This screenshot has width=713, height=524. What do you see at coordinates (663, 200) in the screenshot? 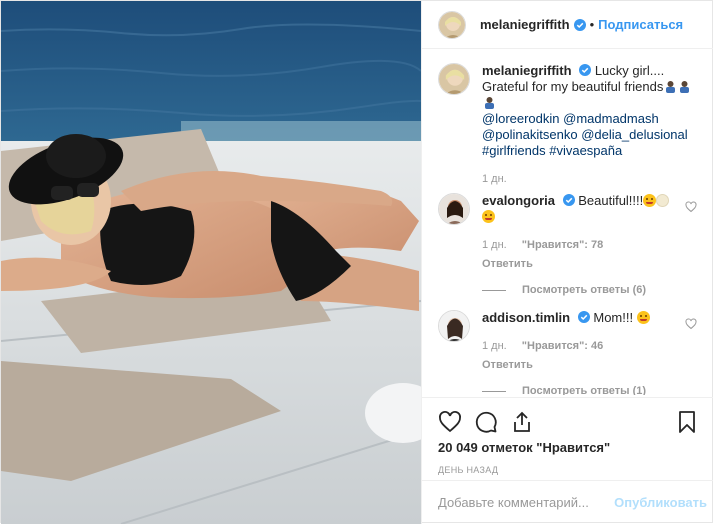
I see `moon-face-emoji-icon` at bounding box center [663, 200].